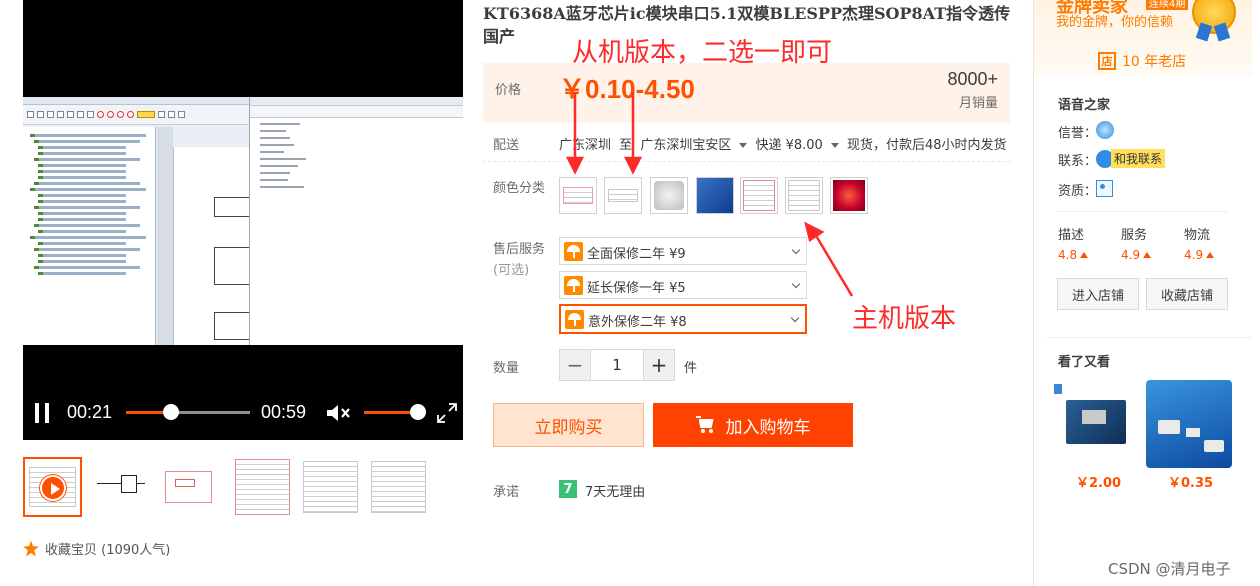  I want to click on also-viewed-title: 看了又看, so click(1084, 362).